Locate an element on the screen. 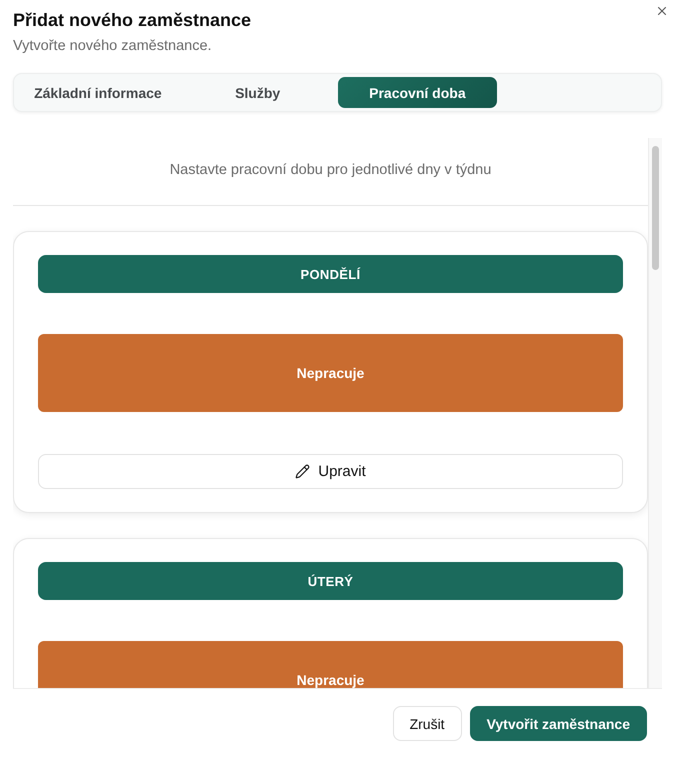 Image resolution: width=676 pixels, height=768 pixels. tab: Základní informace is located at coordinates (98, 92).